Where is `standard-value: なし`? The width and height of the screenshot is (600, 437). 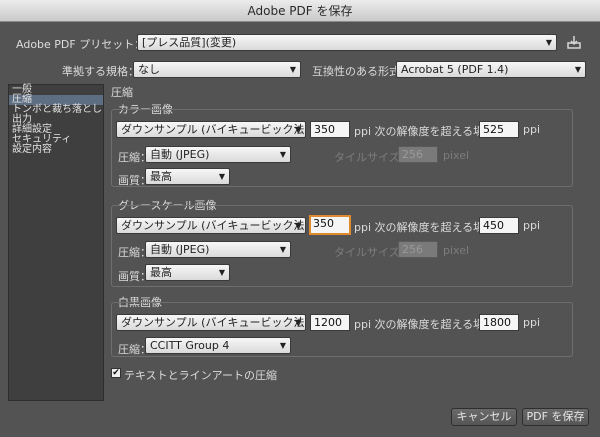
standard-value: なし is located at coordinates (149, 69).